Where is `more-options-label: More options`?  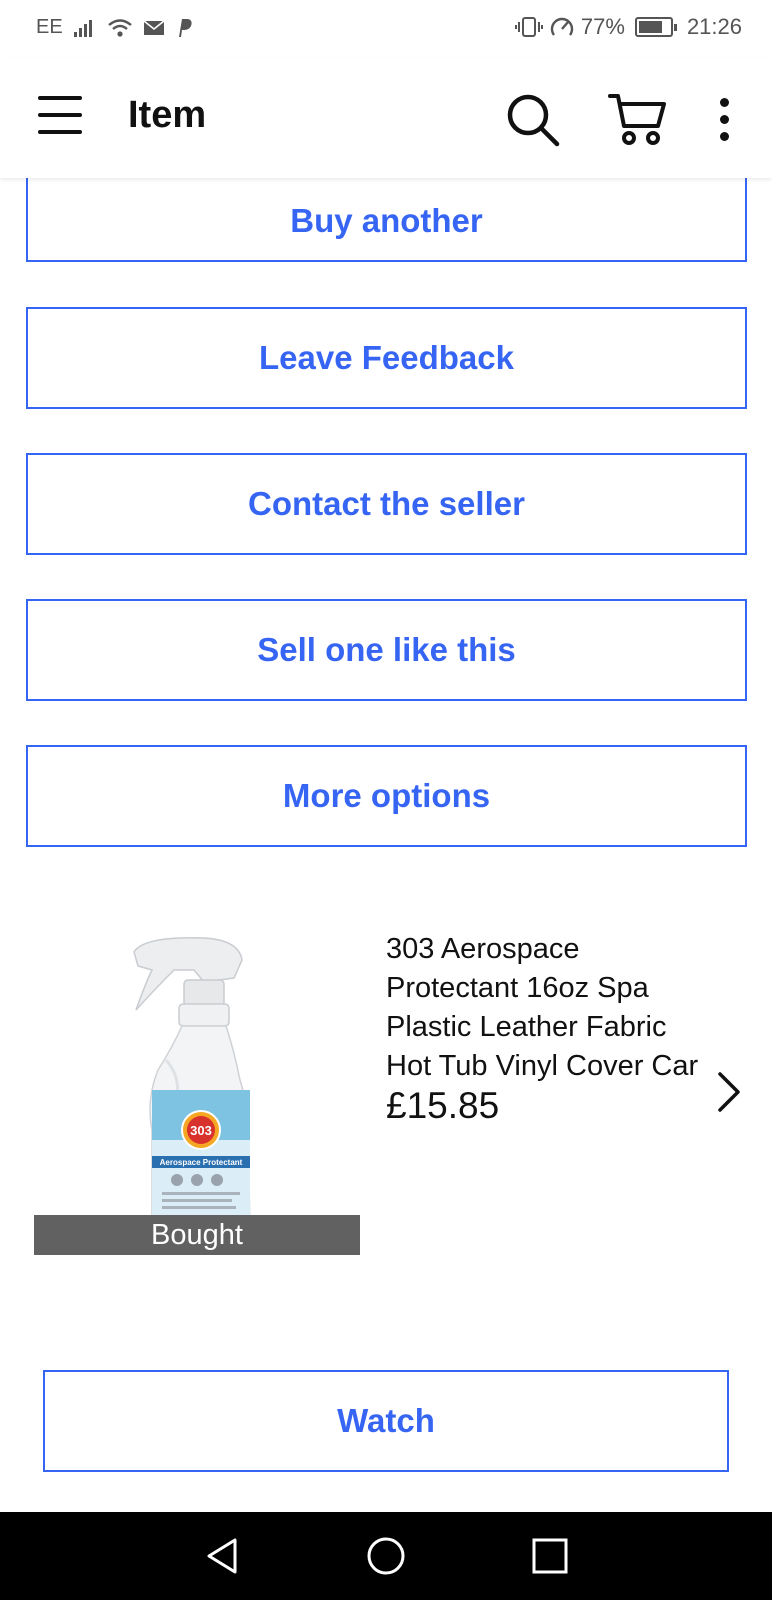 more-options-label: More options is located at coordinates (386, 795).